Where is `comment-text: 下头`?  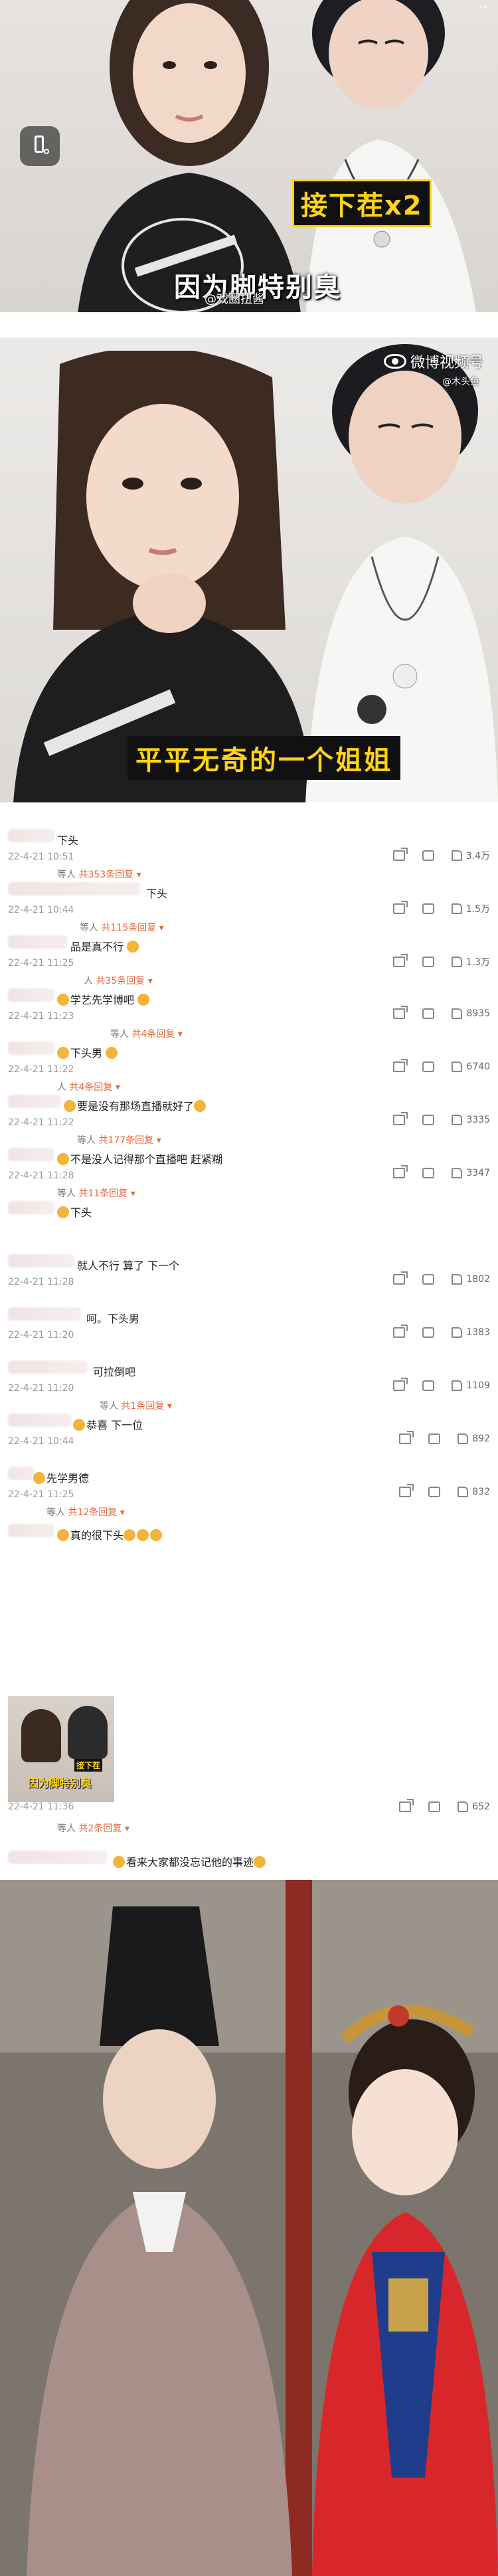
comment-text: 下头 is located at coordinates (157, 893).